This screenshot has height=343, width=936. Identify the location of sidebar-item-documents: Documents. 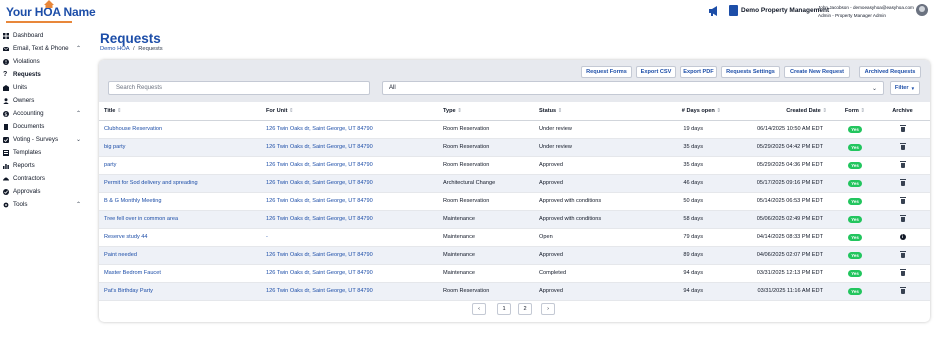
(46, 126).